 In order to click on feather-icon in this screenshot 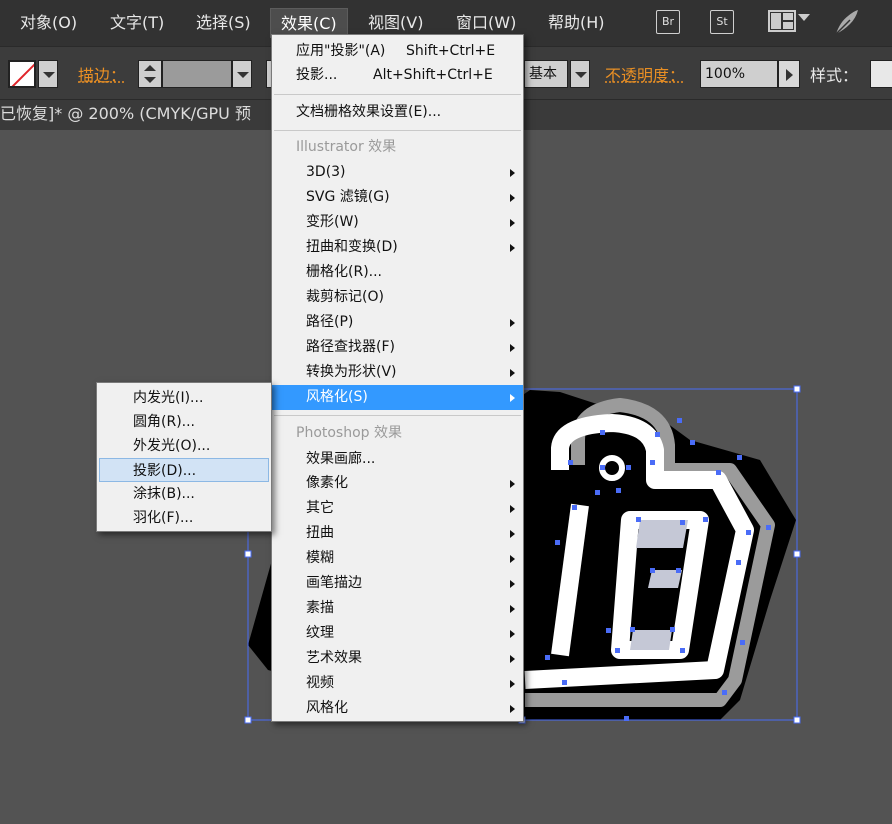, I will do `click(846, 22)`.